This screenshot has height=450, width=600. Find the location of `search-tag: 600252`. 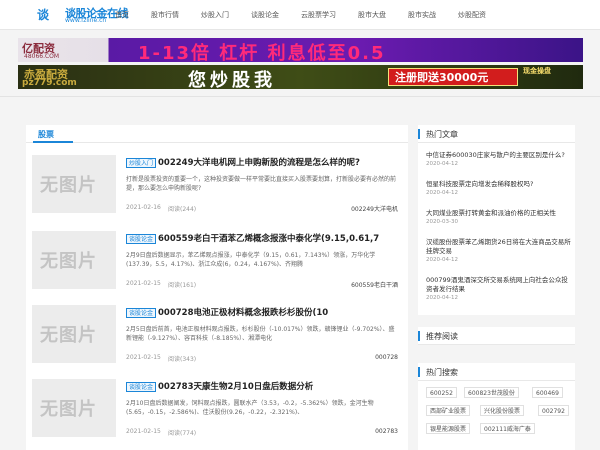

search-tag: 600252 is located at coordinates (441, 392).